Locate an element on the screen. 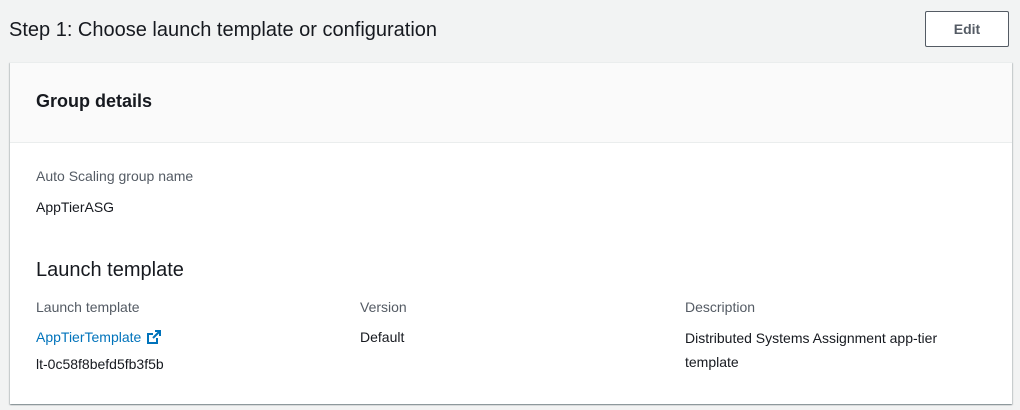 This screenshot has width=1020, height=410. version-label: Version is located at coordinates (383, 307).